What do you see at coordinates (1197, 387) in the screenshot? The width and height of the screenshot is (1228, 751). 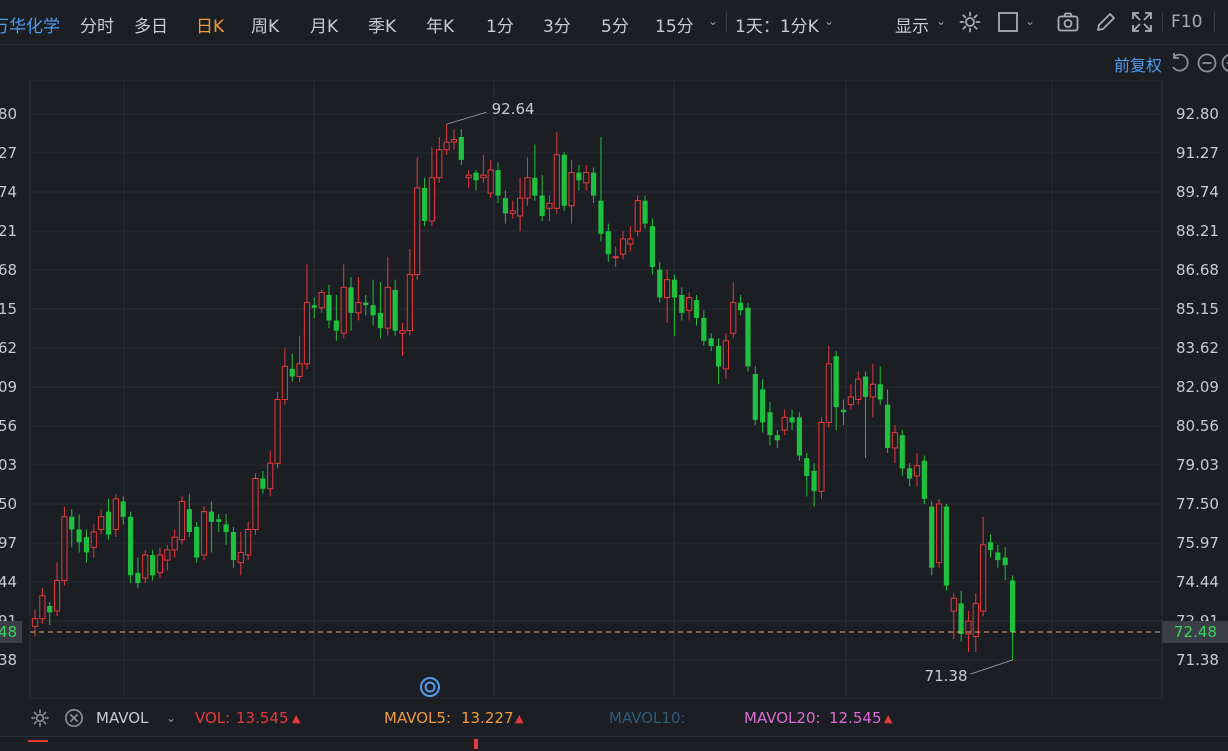 I see `price-tick-right: 82.09` at bounding box center [1197, 387].